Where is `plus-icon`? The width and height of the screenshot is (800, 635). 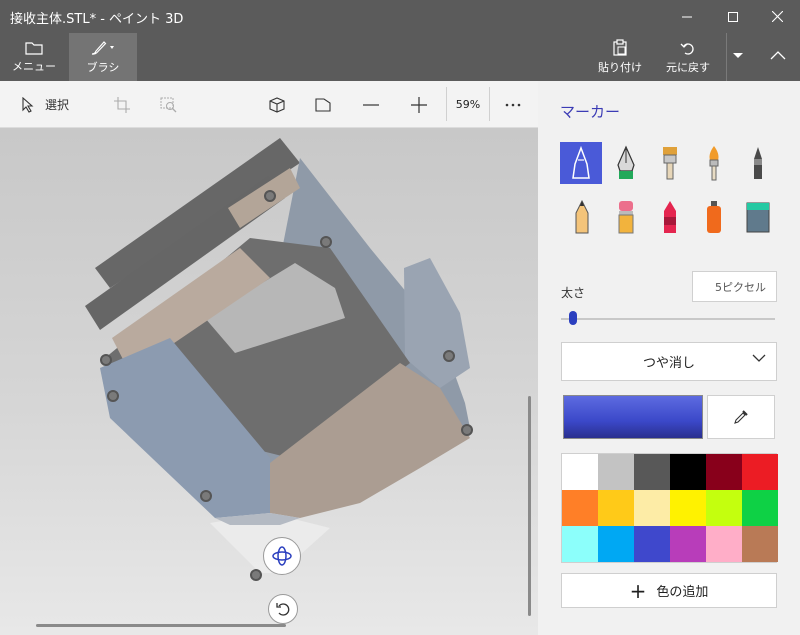 plus-icon is located at coordinates (419, 104).